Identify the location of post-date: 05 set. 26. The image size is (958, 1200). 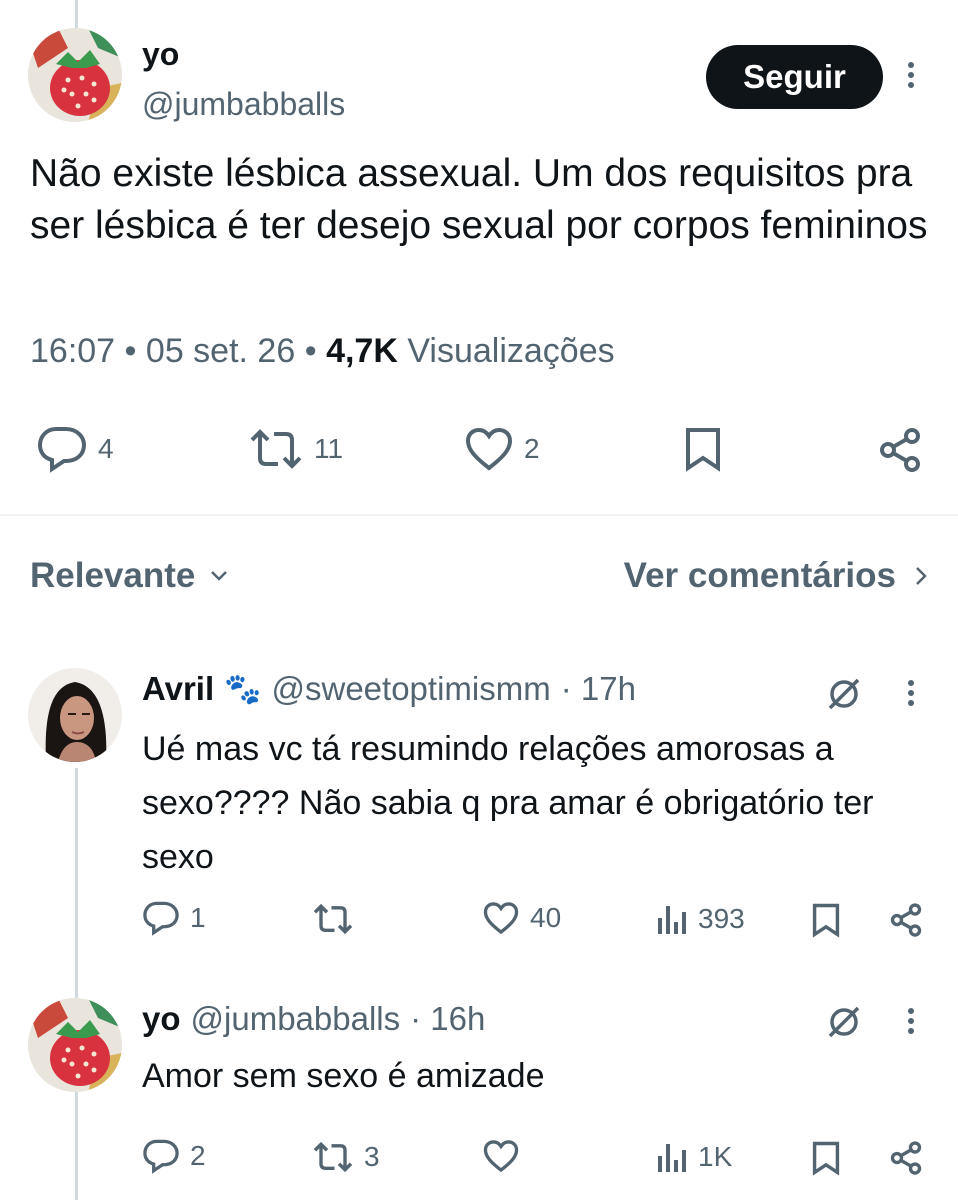
(220, 351).